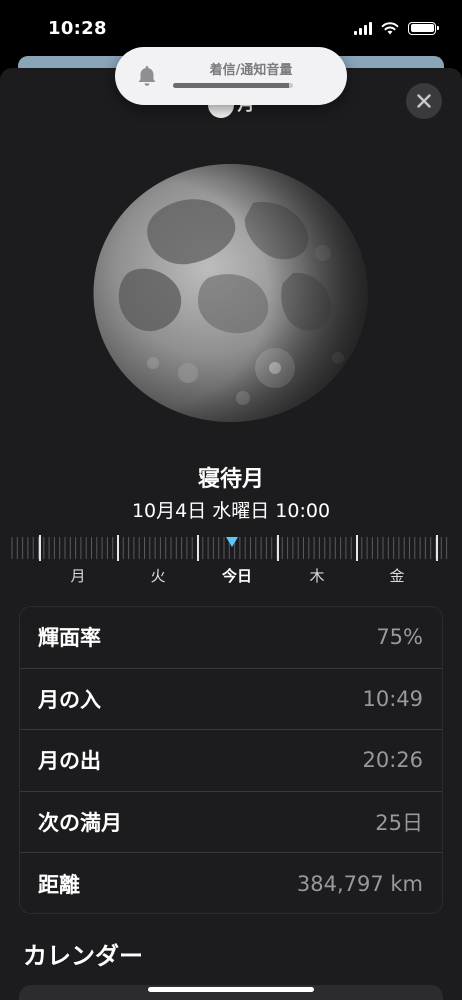 This screenshot has height=1000, width=462. I want to click on timeline-day-labels: 月 火 今日 木 金, so click(231, 577).